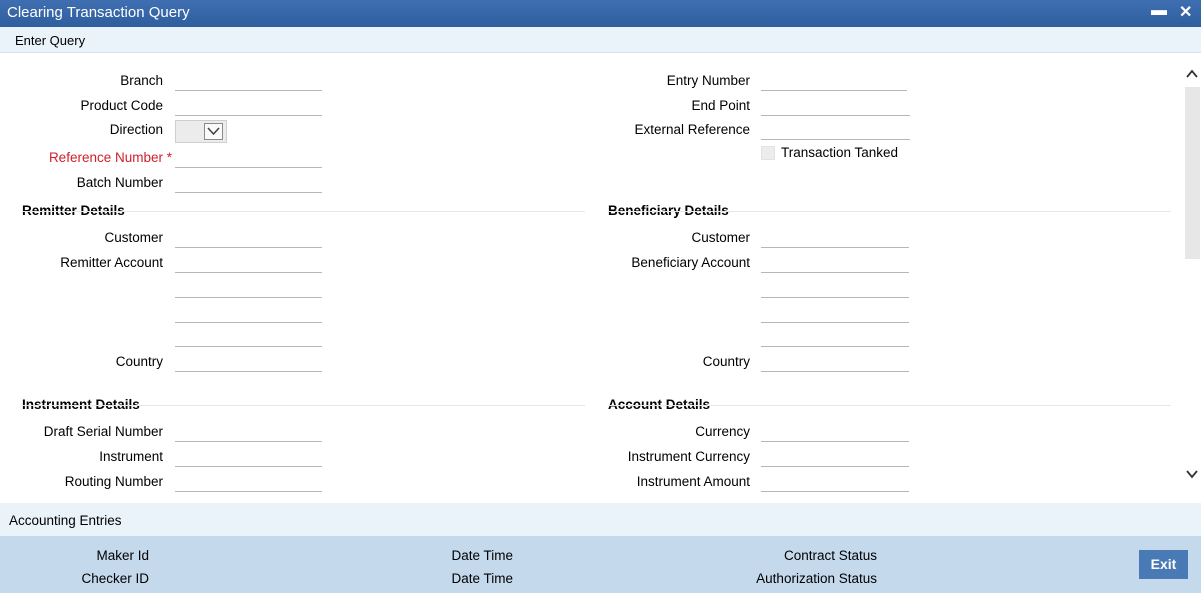 The width and height of the screenshot is (1201, 593). What do you see at coordinates (65, 520) in the screenshot?
I see `accounting-entries-button: Accounting Entries` at bounding box center [65, 520].